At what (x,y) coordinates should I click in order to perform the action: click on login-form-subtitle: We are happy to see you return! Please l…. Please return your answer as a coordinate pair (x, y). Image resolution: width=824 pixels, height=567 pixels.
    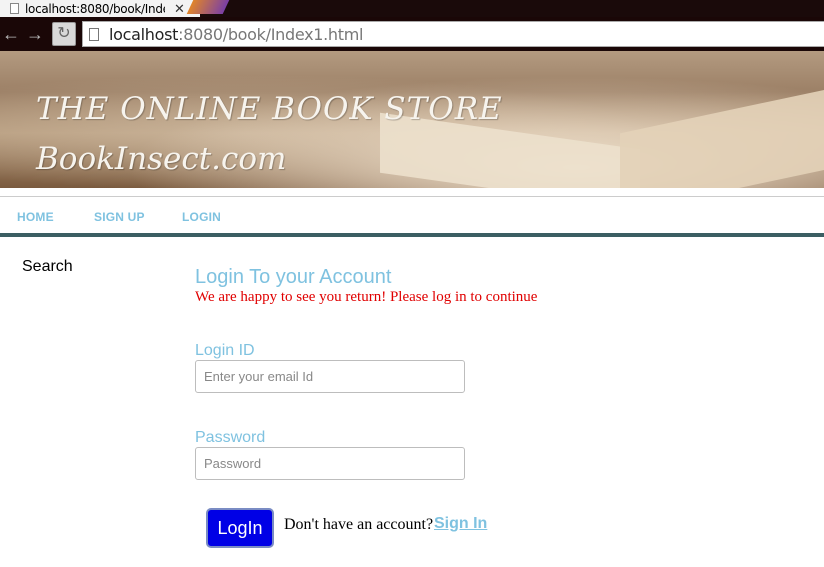
    Looking at the image, I should click on (366, 297).